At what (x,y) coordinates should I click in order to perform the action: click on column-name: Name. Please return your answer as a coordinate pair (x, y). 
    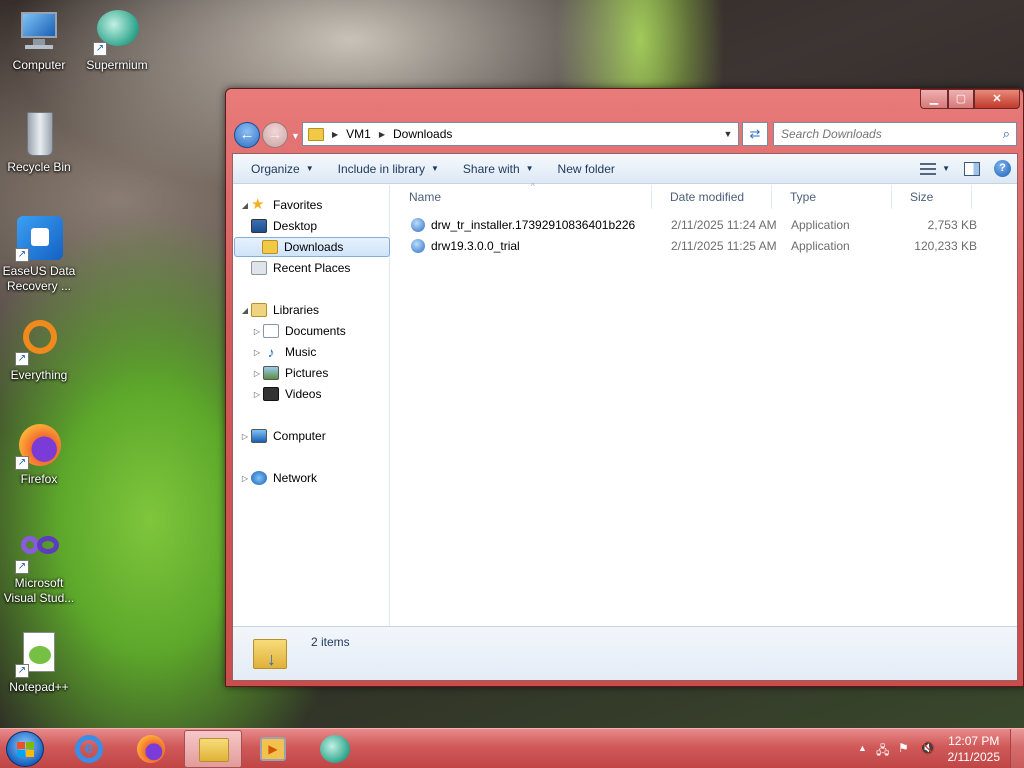
    Looking at the image, I should click on (521, 197).